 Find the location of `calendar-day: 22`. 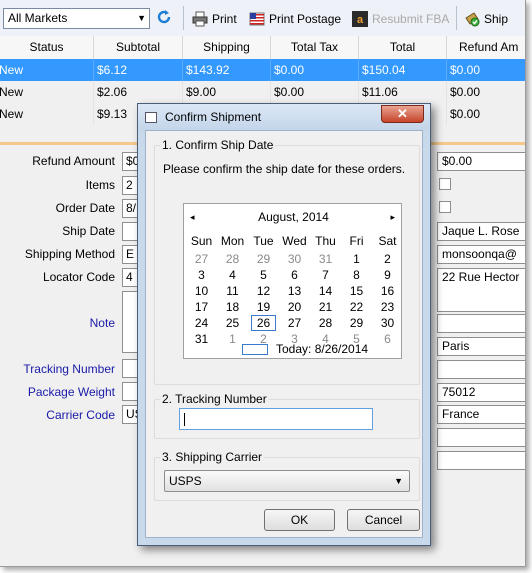

calendar-day: 22 is located at coordinates (356, 307).